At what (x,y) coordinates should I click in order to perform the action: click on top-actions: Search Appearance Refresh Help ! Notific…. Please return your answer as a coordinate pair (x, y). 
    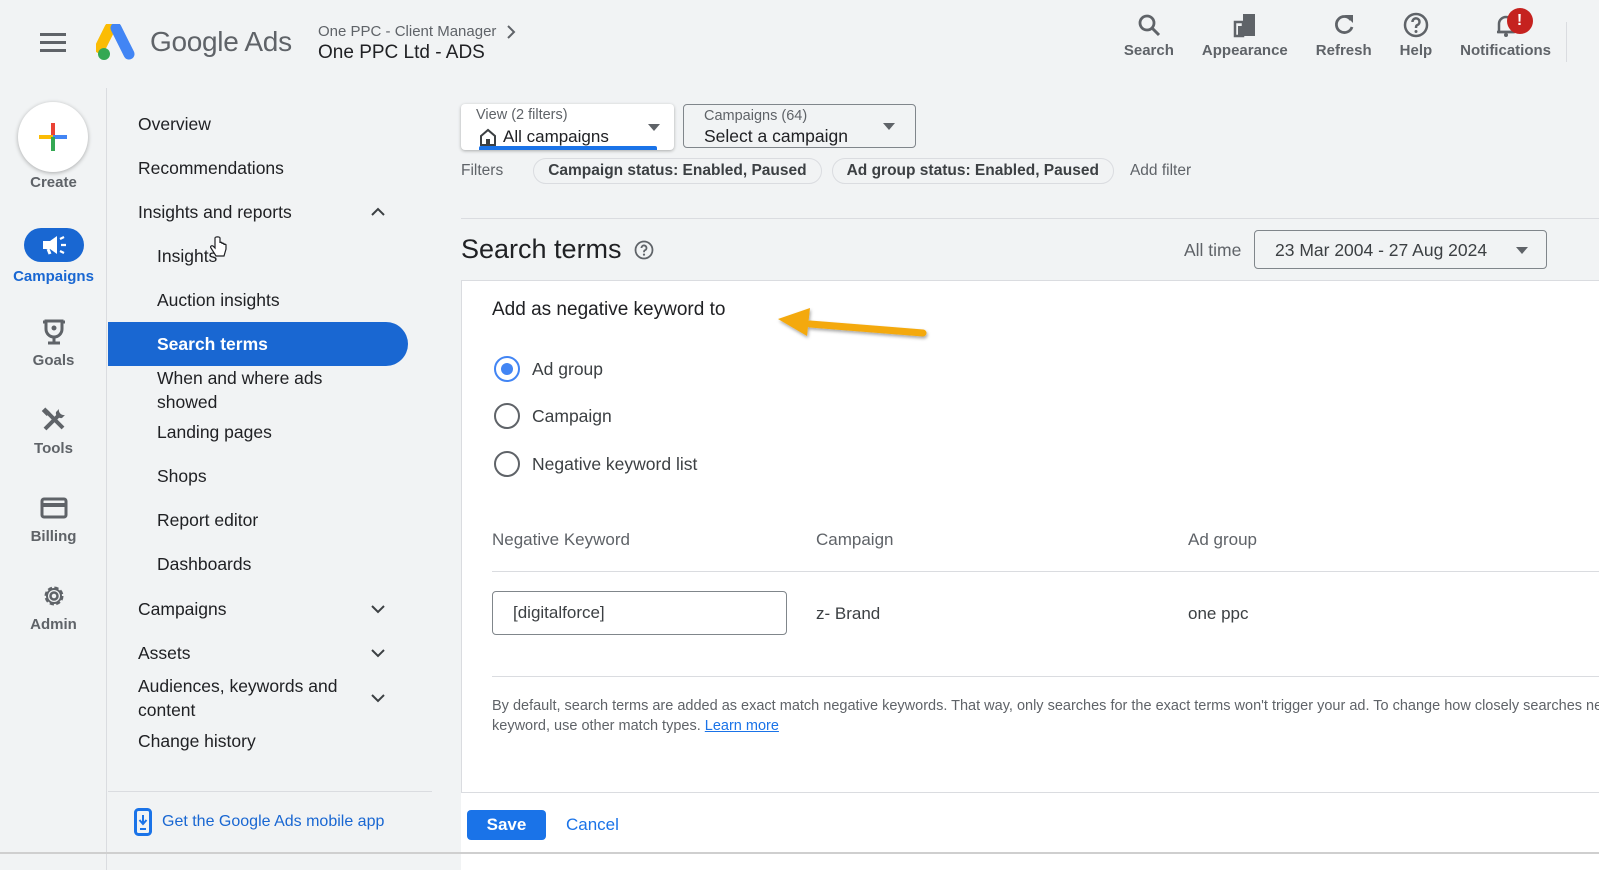
    Looking at the image, I should click on (1337, 33).